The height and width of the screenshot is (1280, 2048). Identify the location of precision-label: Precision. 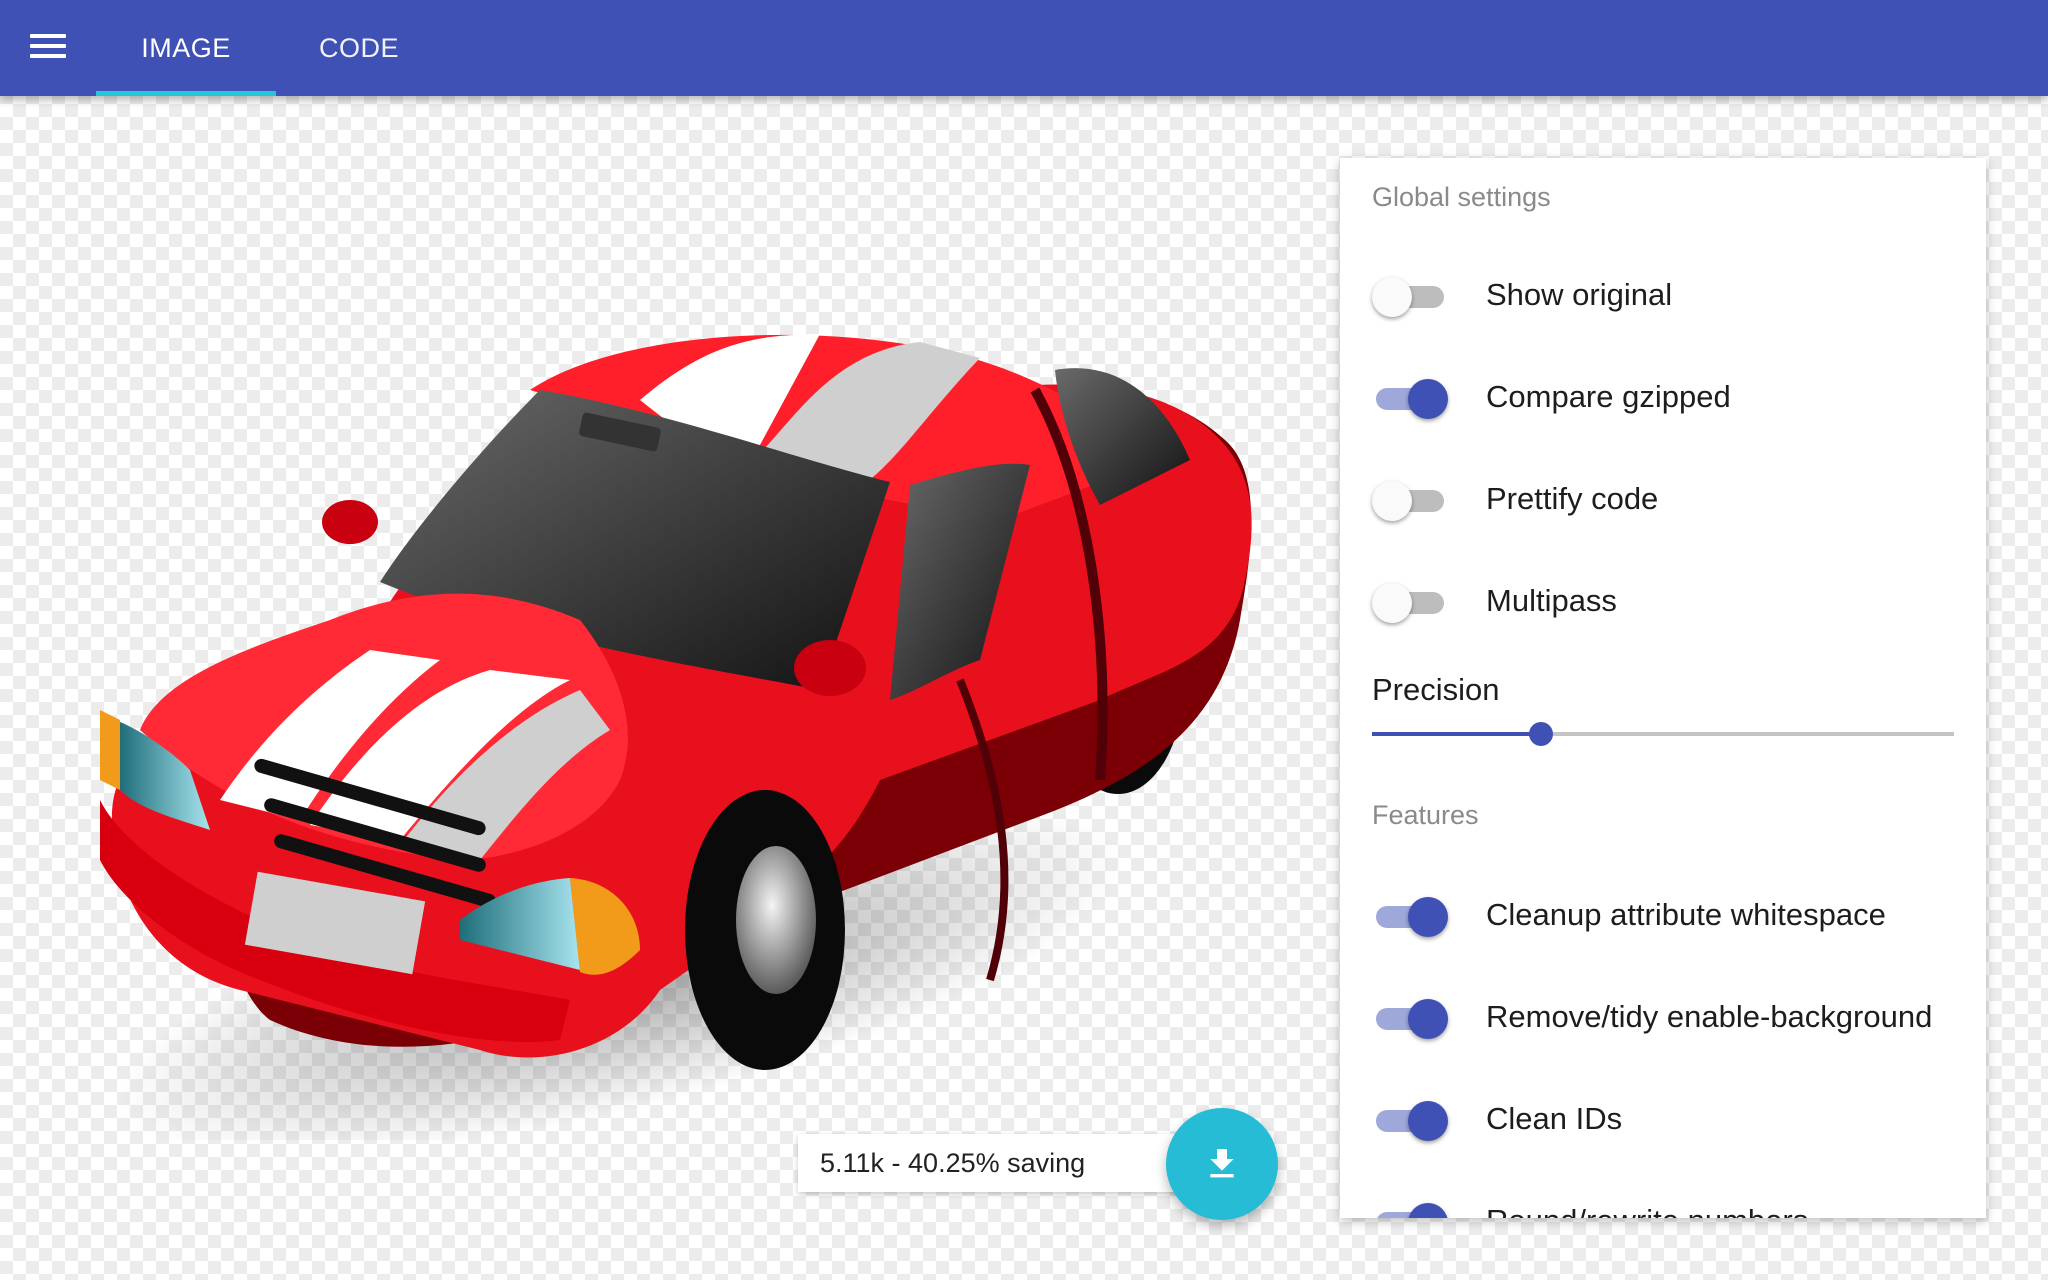
(1436, 689).